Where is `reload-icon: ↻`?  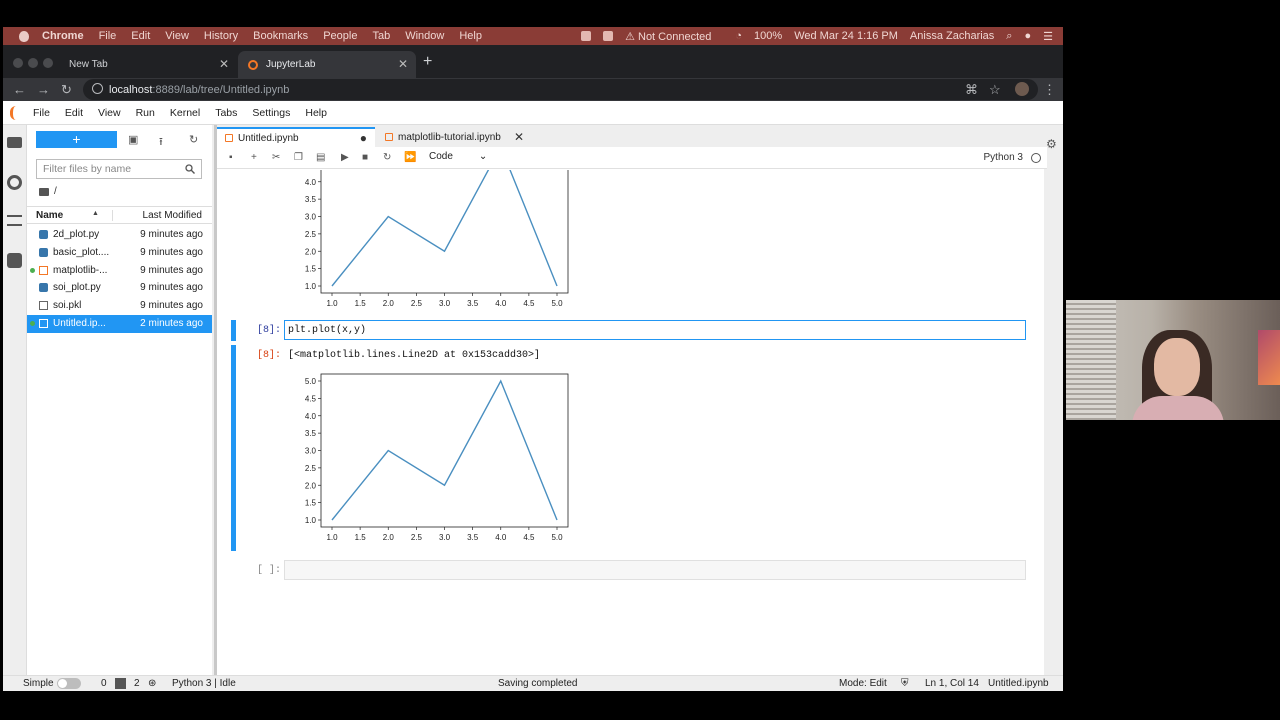
reload-icon: ↻ is located at coordinates (66, 90).